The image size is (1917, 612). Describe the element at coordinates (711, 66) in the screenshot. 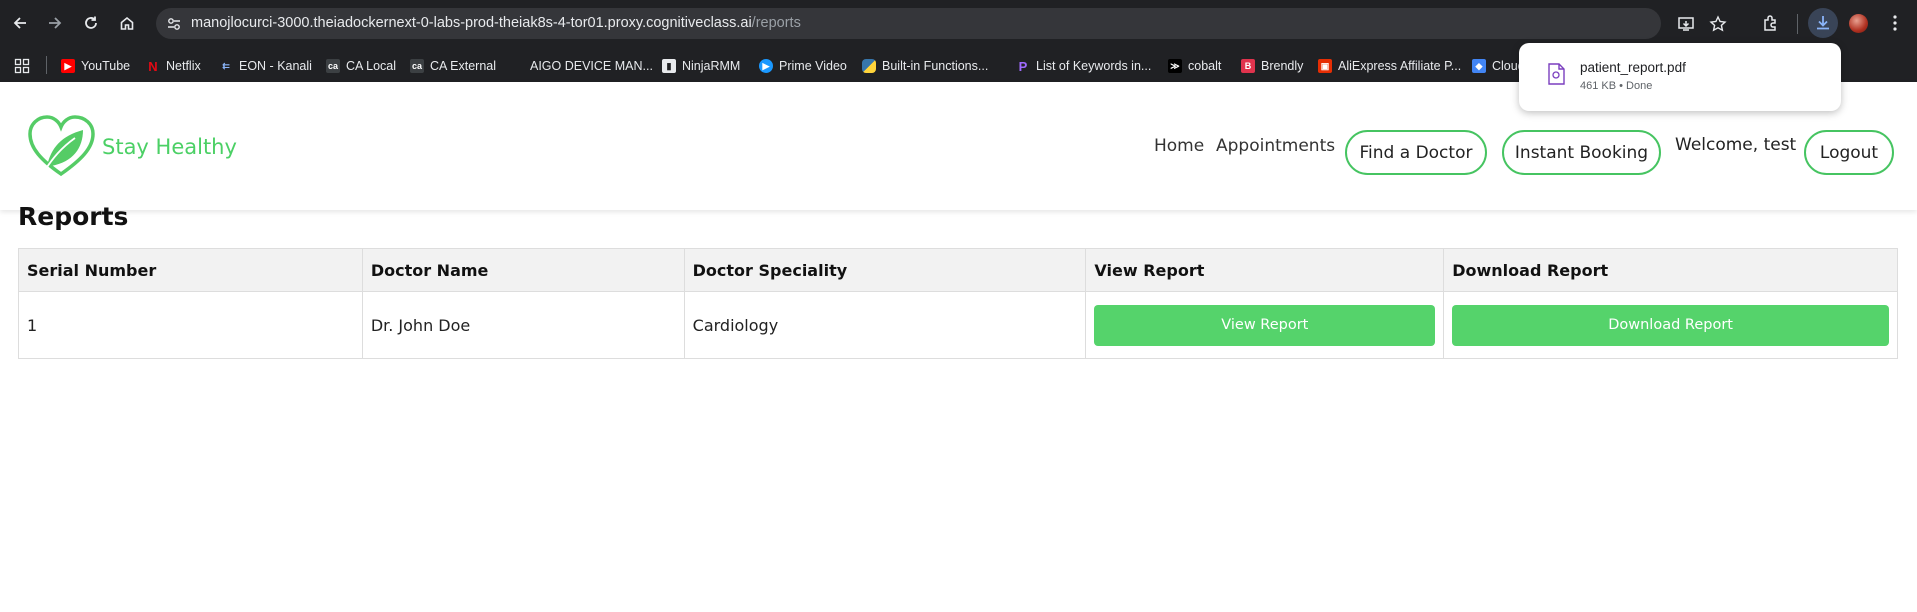

I see `bookmark-label: NinjaRMM` at that location.